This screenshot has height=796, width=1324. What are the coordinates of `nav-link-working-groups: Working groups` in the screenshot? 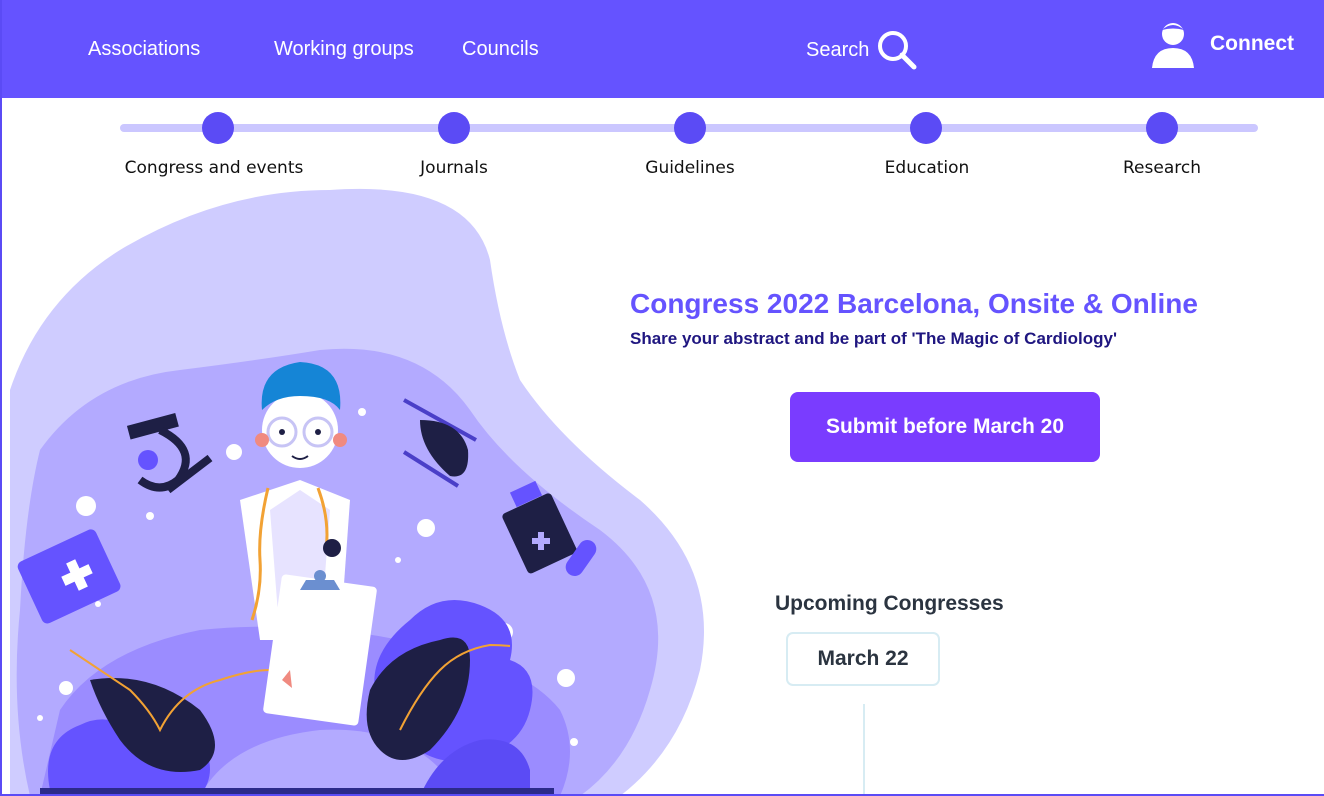 It's located at (344, 49).